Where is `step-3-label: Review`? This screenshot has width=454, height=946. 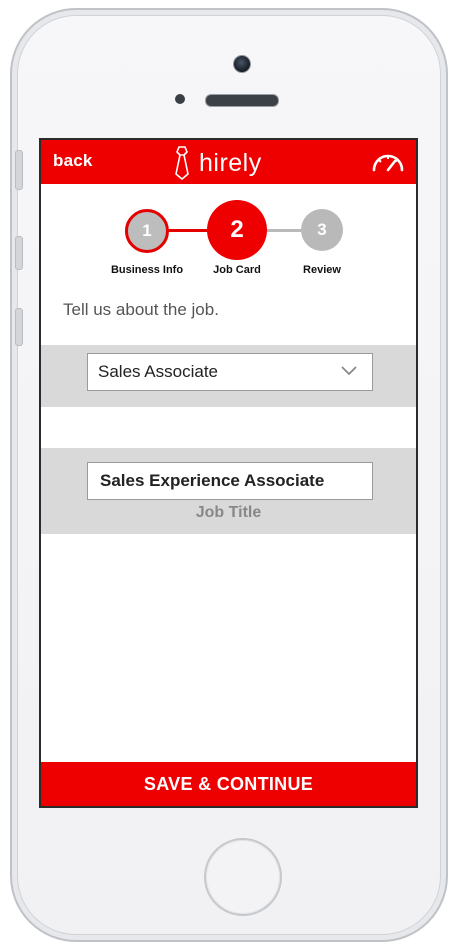
step-3-label: Review is located at coordinates (322, 270).